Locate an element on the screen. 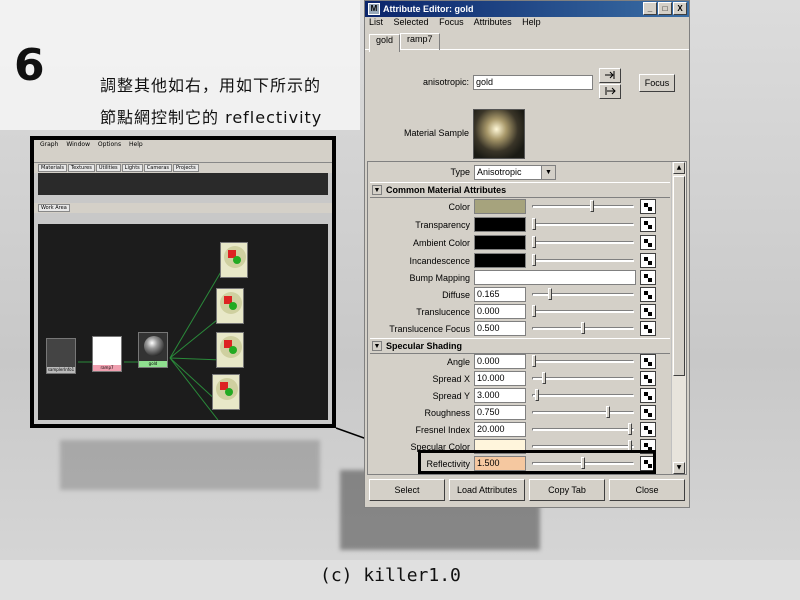 Image resolution: width=800 pixels, height=600 pixels. scroll-up-icon: ▲ is located at coordinates (679, 168).